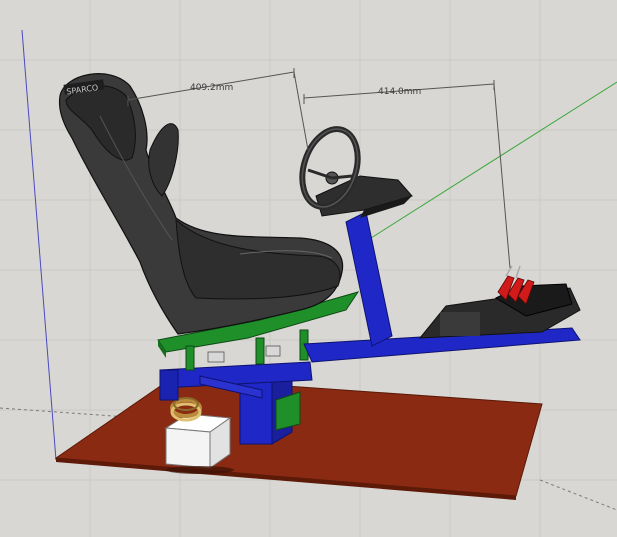  Describe the element at coordinates (188, 448) in the screenshot. I see `base-cube-front` at that location.